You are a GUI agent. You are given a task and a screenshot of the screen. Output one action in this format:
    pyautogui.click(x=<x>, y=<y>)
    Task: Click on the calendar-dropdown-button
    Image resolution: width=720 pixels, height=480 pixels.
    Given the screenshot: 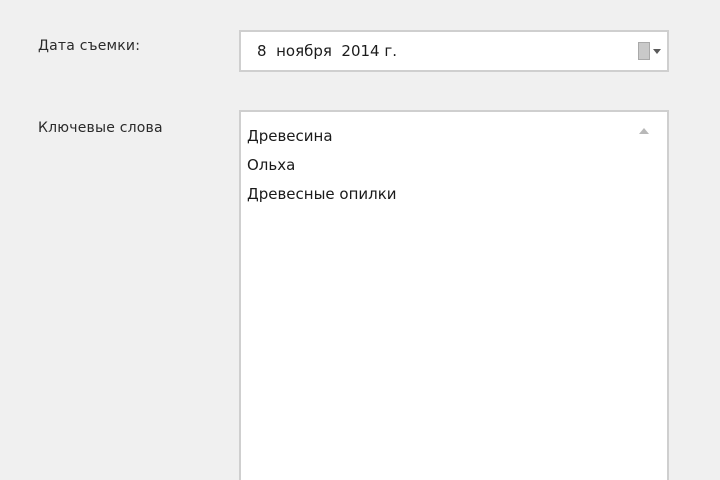 What is the action you would take?
    pyautogui.click(x=649, y=51)
    